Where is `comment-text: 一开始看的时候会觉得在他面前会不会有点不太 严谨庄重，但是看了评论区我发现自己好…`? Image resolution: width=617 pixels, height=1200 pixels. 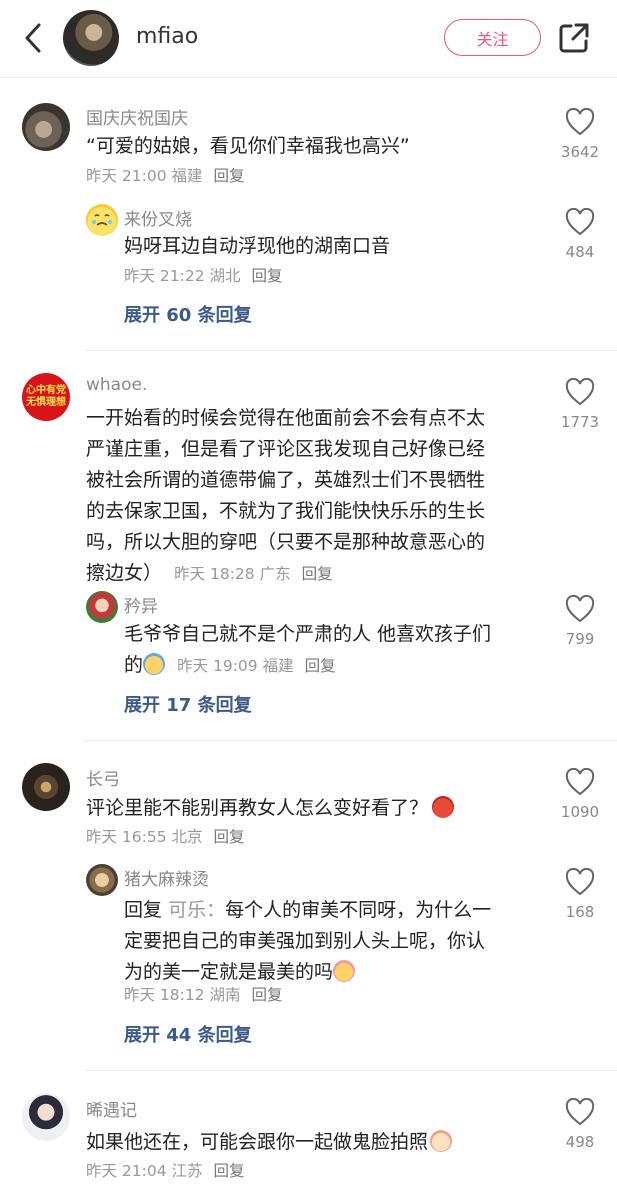 comment-text: 一开始看的时候会觉得在他面前会不会有点不太 严谨庄重，但是看了评论区我发现自己好… is located at coordinates (316, 496).